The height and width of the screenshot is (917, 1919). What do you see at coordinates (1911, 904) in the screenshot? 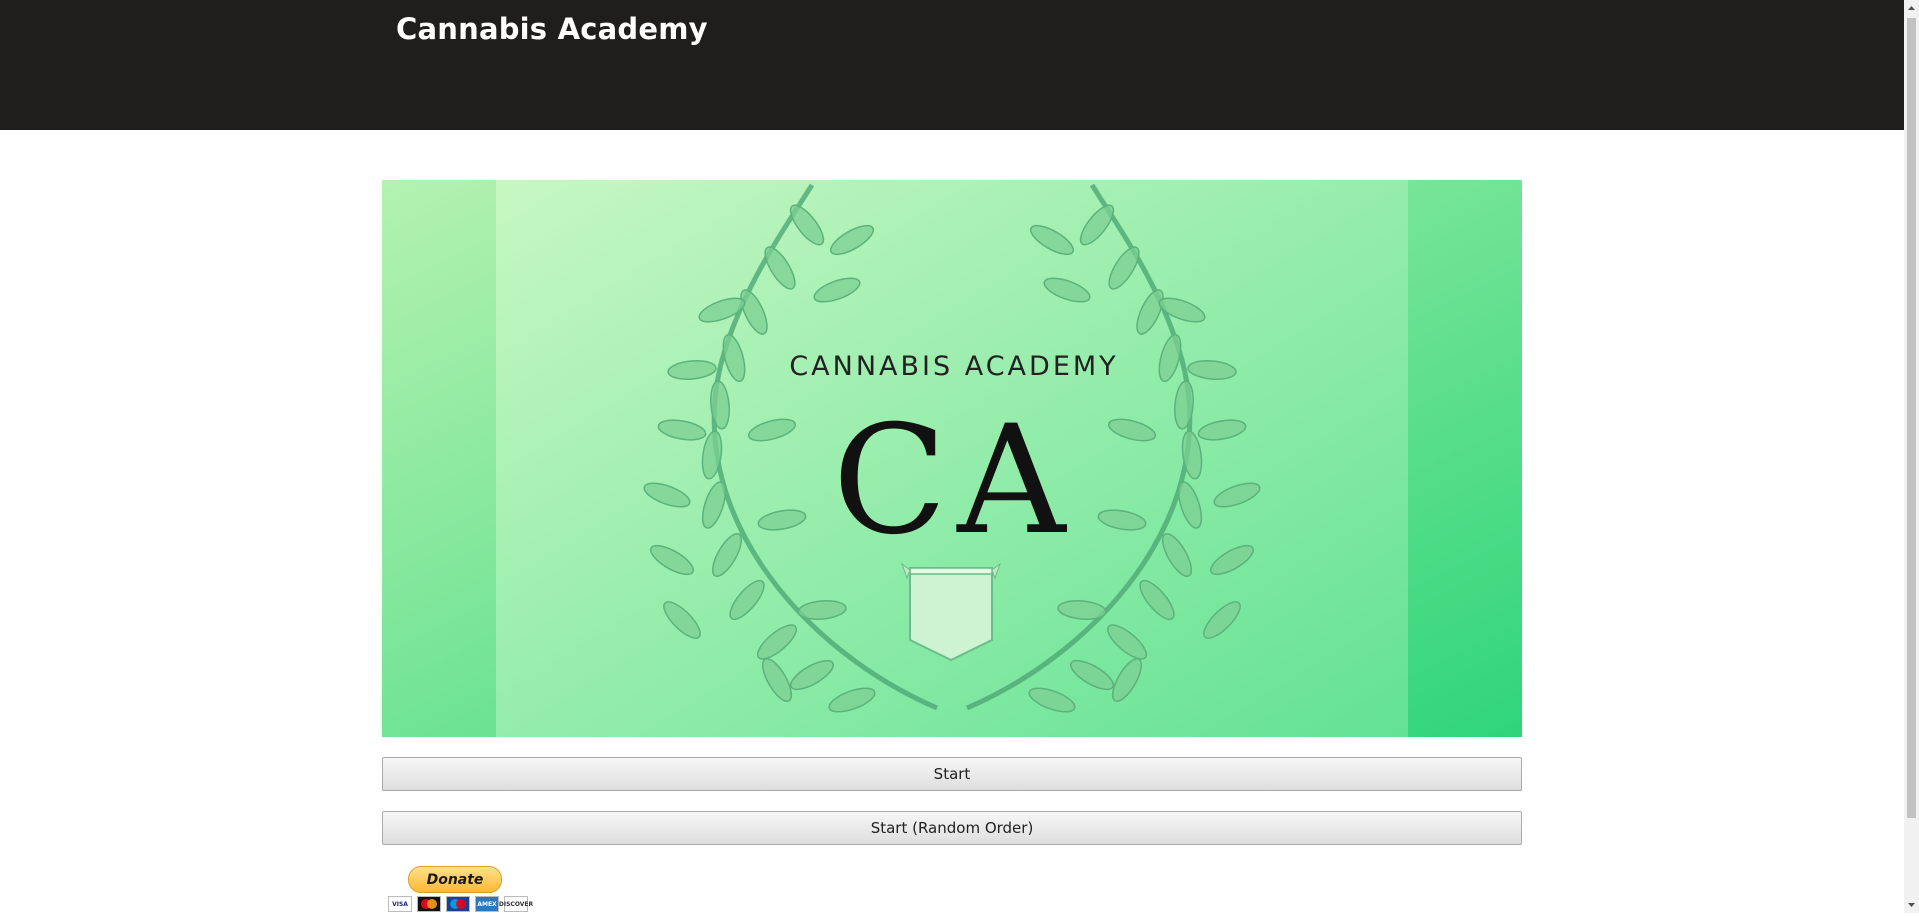
I see `scroll-down-icon` at bounding box center [1911, 904].